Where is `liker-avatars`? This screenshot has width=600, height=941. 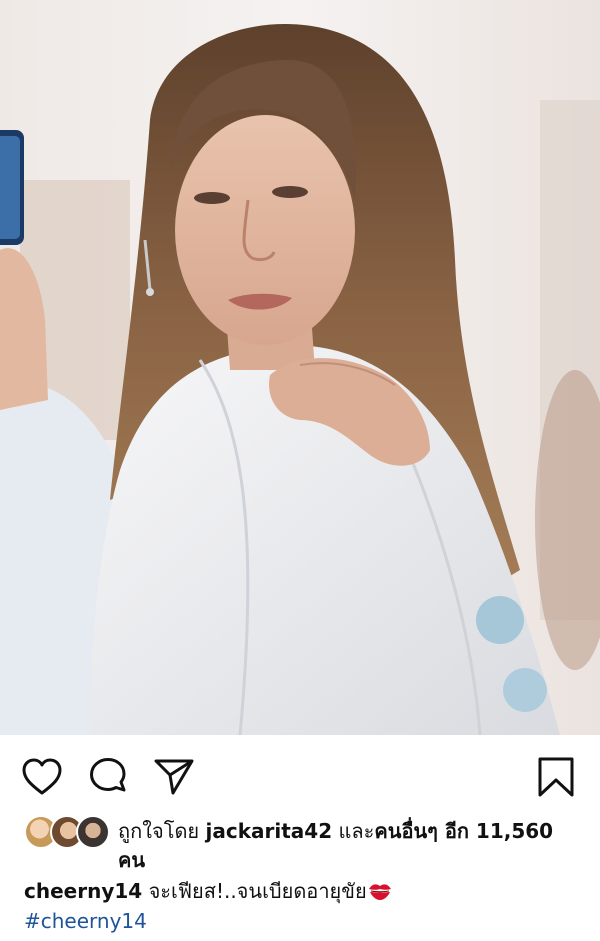 liker-avatars is located at coordinates (67, 832).